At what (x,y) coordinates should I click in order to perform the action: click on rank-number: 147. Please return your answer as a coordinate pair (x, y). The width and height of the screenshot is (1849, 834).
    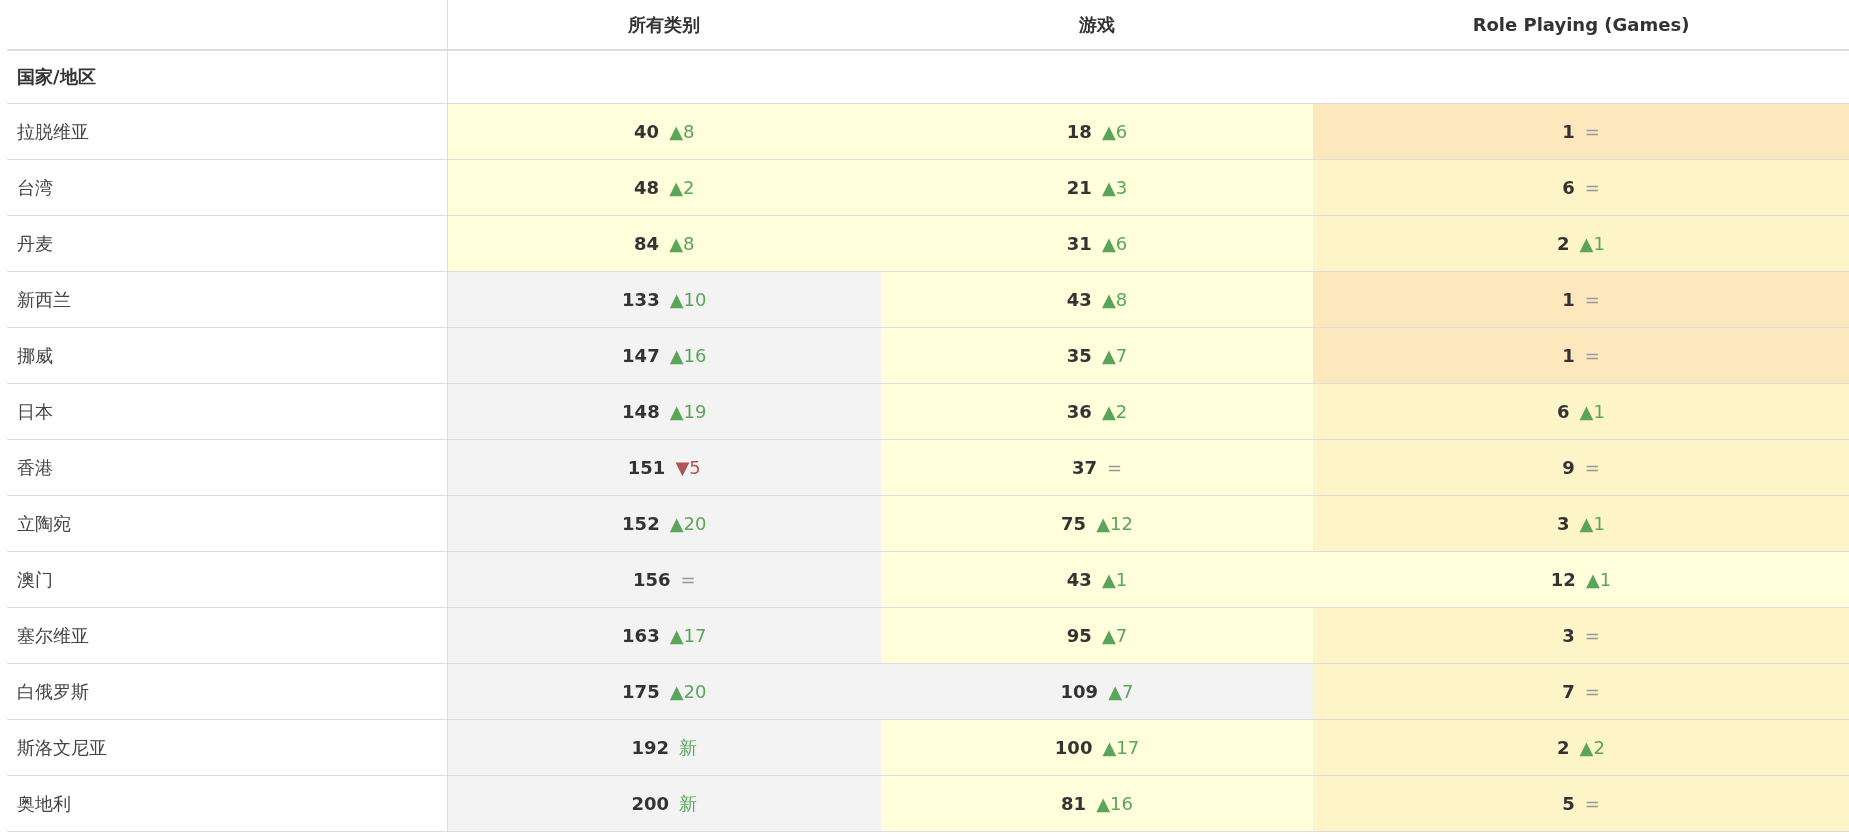
    Looking at the image, I should click on (641, 355).